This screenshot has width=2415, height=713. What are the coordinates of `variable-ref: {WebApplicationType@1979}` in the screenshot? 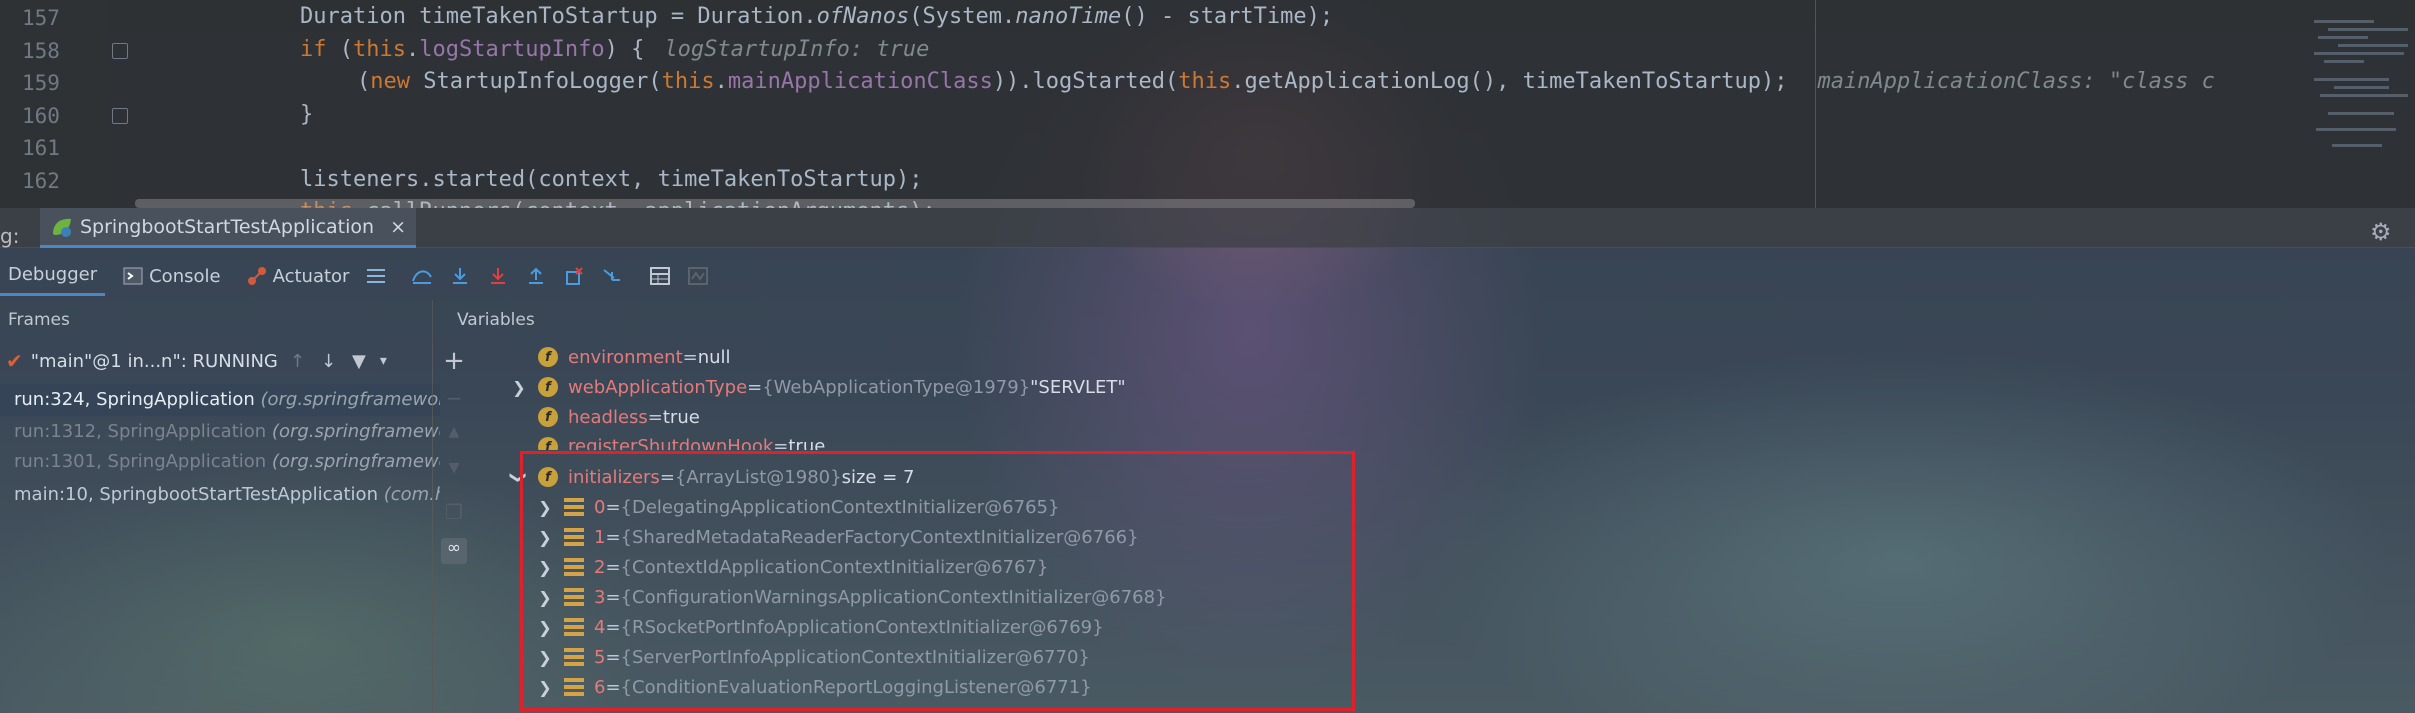 It's located at (896, 387).